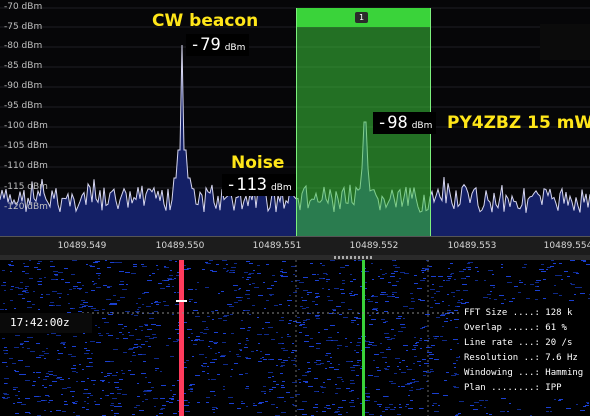  I want to click on filter-band-handle: 1, so click(363, 17).